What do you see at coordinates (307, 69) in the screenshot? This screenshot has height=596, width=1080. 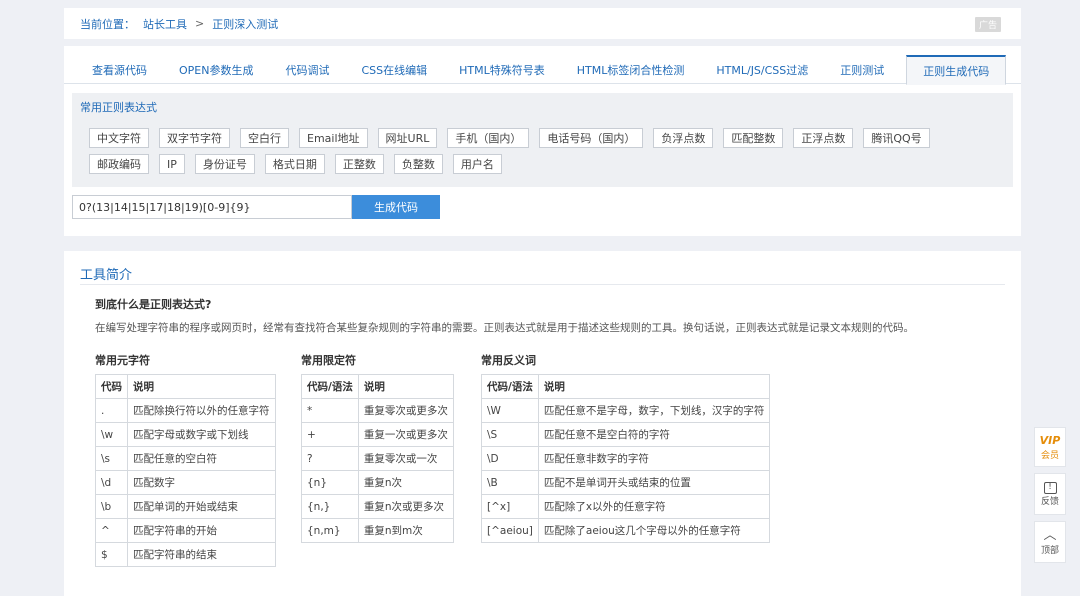 I see `tab-2: 代码调试` at bounding box center [307, 69].